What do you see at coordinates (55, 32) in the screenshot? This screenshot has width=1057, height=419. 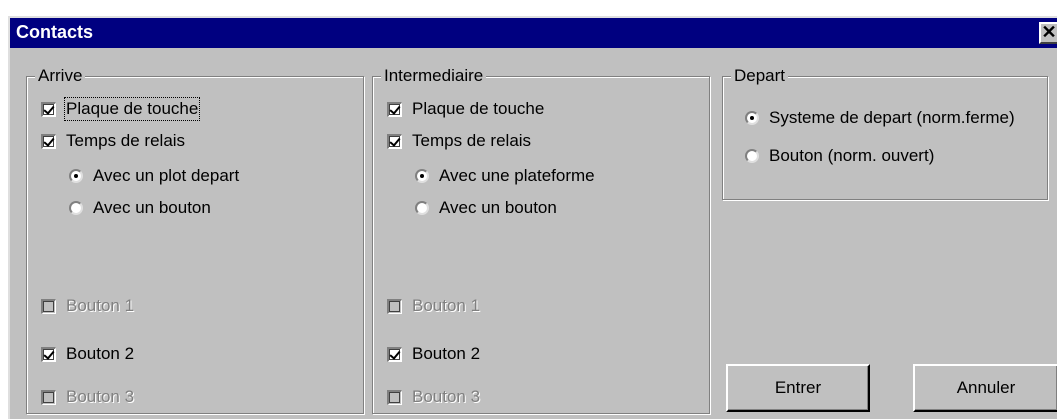 I see `window-title: Contacts` at bounding box center [55, 32].